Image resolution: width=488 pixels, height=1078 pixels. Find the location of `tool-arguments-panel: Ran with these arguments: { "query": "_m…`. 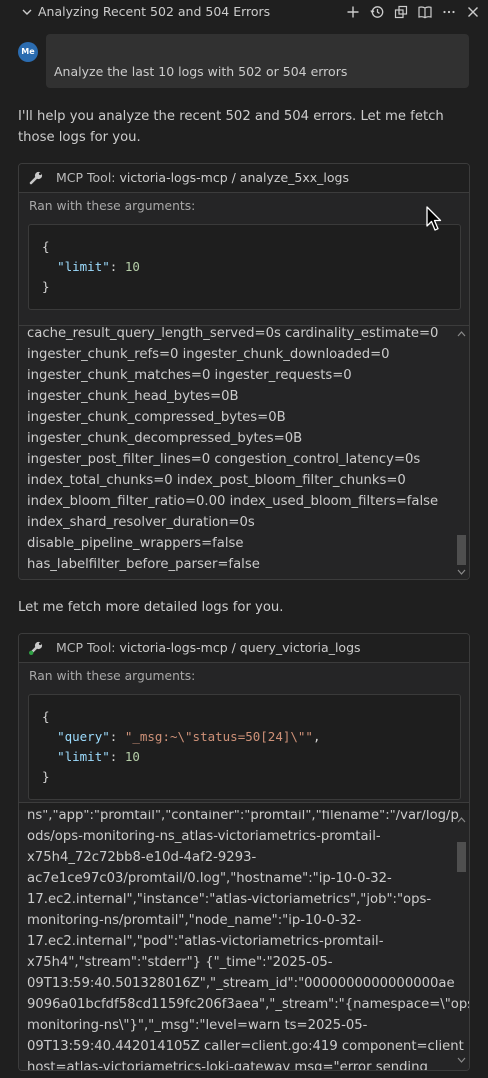

tool-arguments-panel: Ran with these arguments: { "query": "_m… is located at coordinates (244, 733).